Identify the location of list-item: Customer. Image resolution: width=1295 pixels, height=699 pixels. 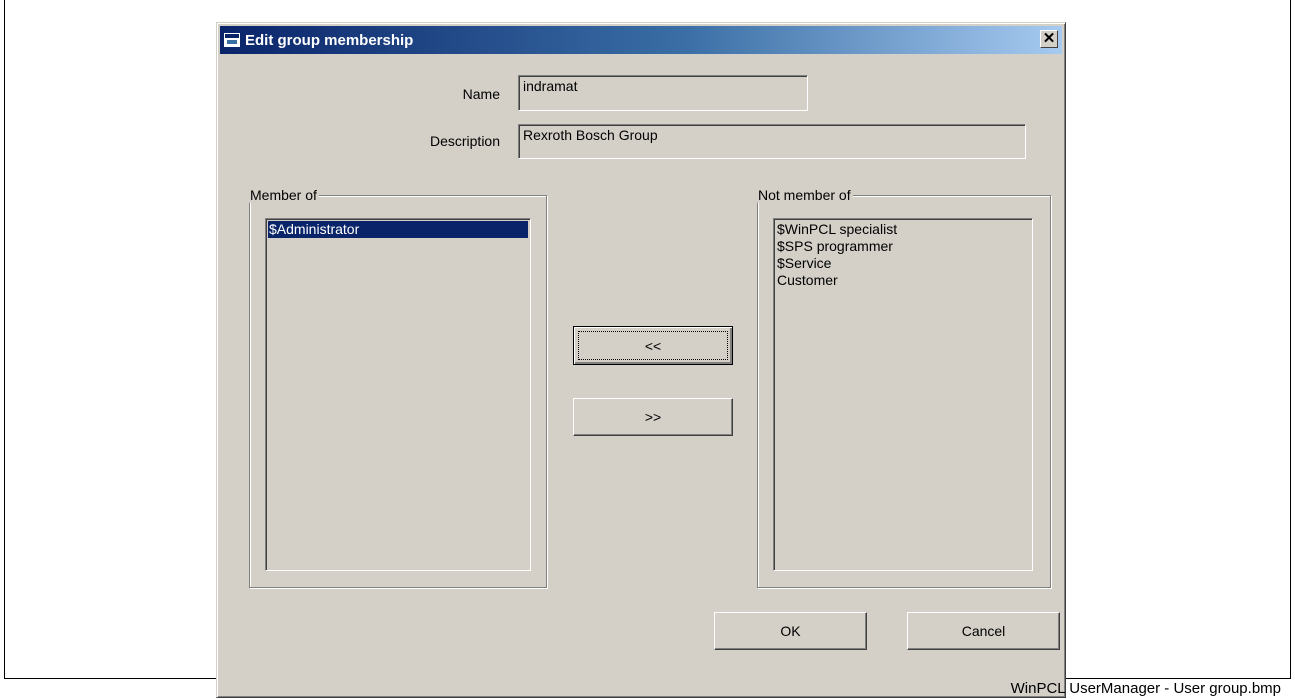
(903, 280).